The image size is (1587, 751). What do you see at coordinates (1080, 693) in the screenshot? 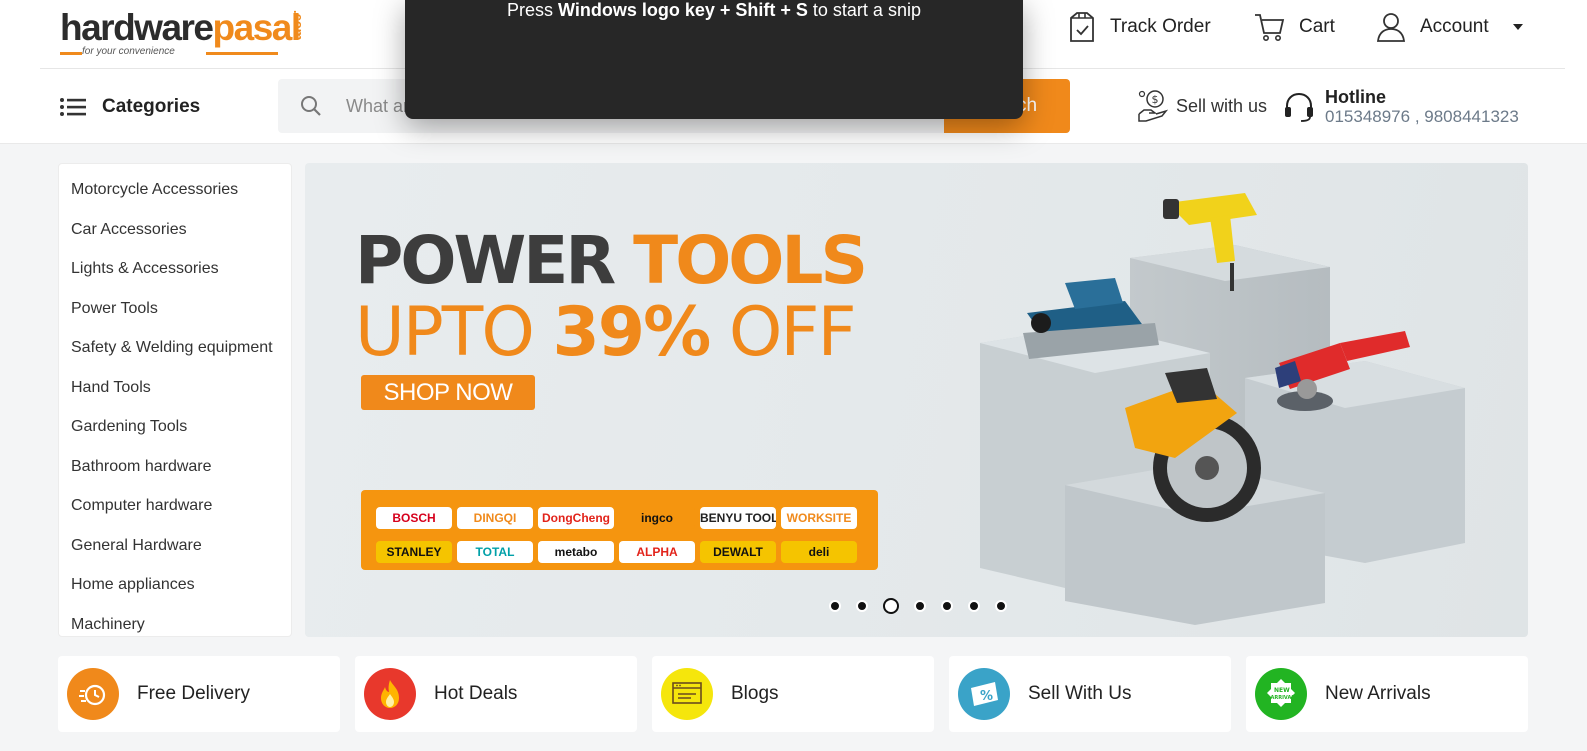
I see `feature-label: Sell With Us` at bounding box center [1080, 693].